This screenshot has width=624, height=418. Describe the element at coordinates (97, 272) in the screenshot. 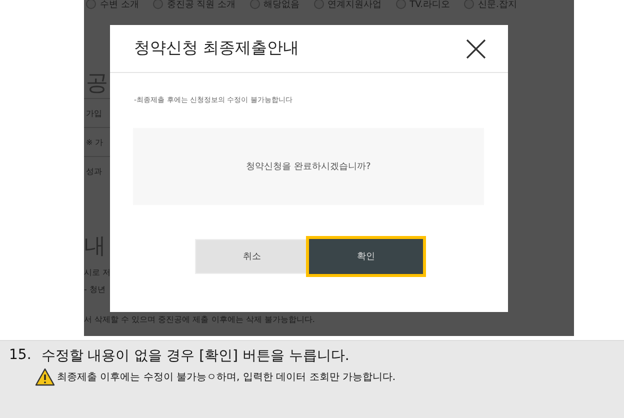

I see `notice-text: 시로 저` at that location.